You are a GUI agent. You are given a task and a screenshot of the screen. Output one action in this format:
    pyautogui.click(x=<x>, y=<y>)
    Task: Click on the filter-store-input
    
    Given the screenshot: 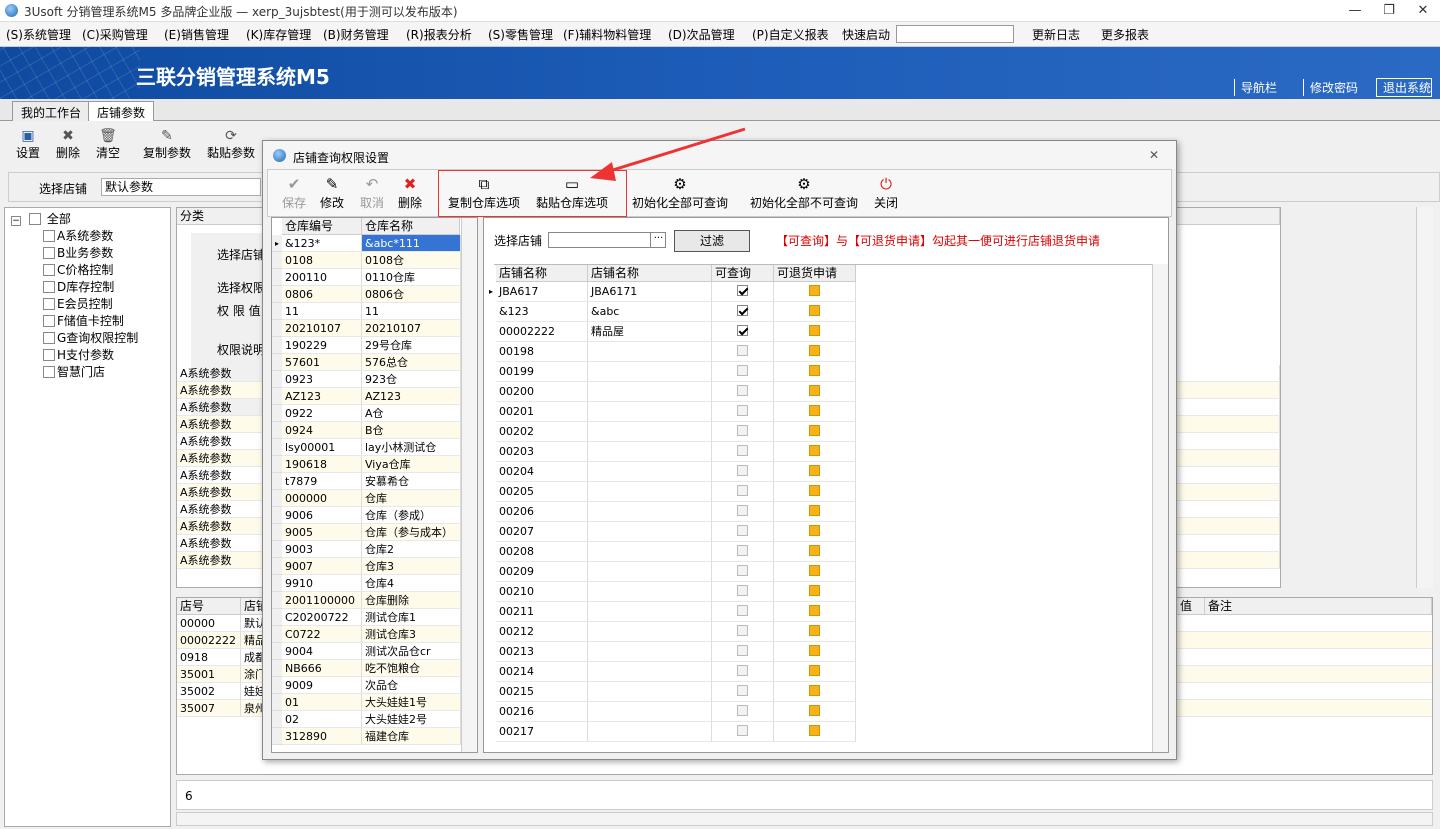 What is the action you would take?
    pyautogui.click(x=607, y=240)
    